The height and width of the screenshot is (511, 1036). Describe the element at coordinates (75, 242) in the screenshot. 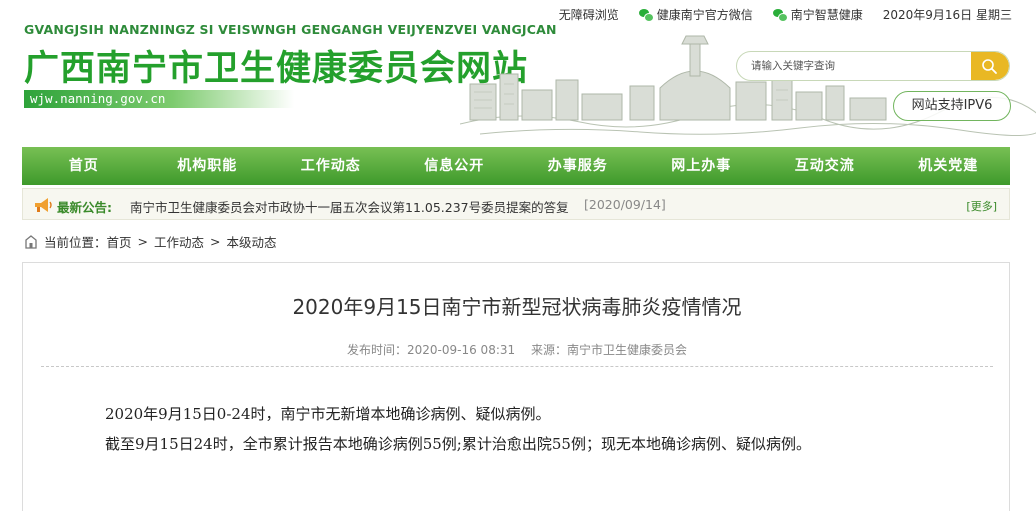

I see `breadcrumb-prefix: 当前位置：` at that location.